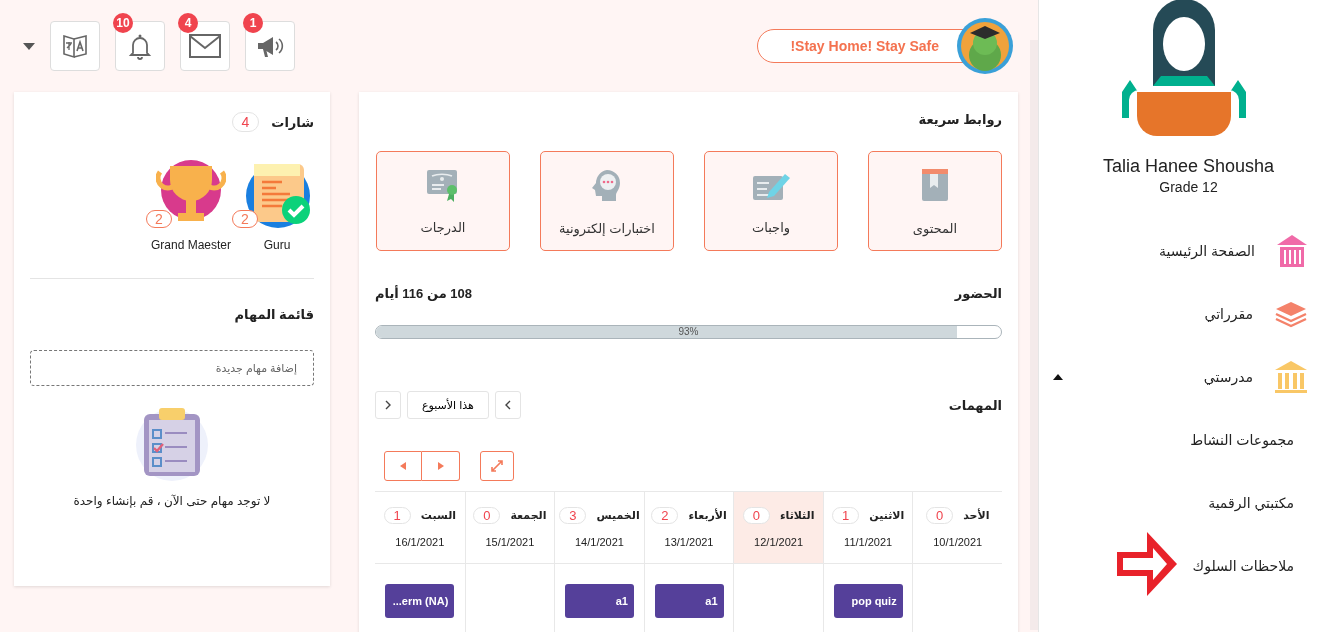 The image size is (1337, 632). Describe the element at coordinates (1242, 439) in the screenshot. I see `nav-subitem: مجموعات النشاط` at that location.